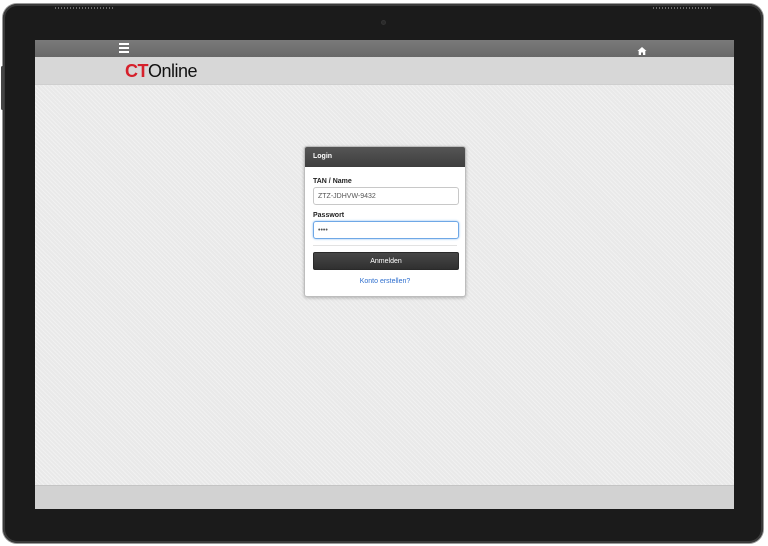  I want to click on front-camera, so click(383, 22).